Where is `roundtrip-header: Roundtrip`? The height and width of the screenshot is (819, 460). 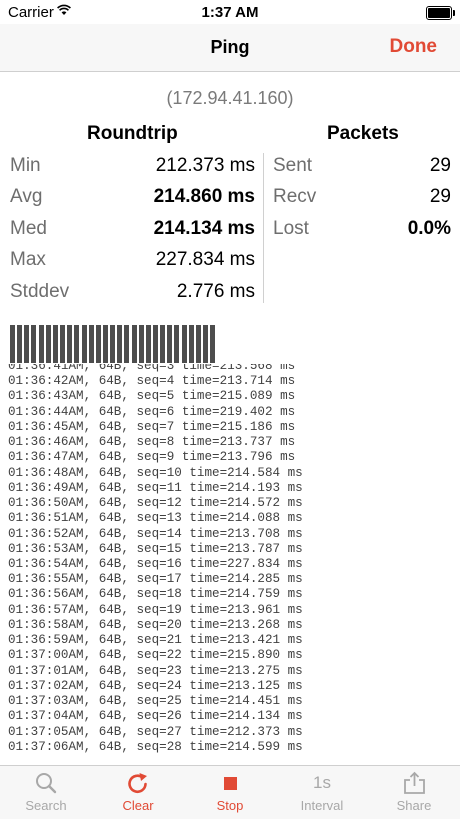 roundtrip-header: Roundtrip is located at coordinates (132, 133).